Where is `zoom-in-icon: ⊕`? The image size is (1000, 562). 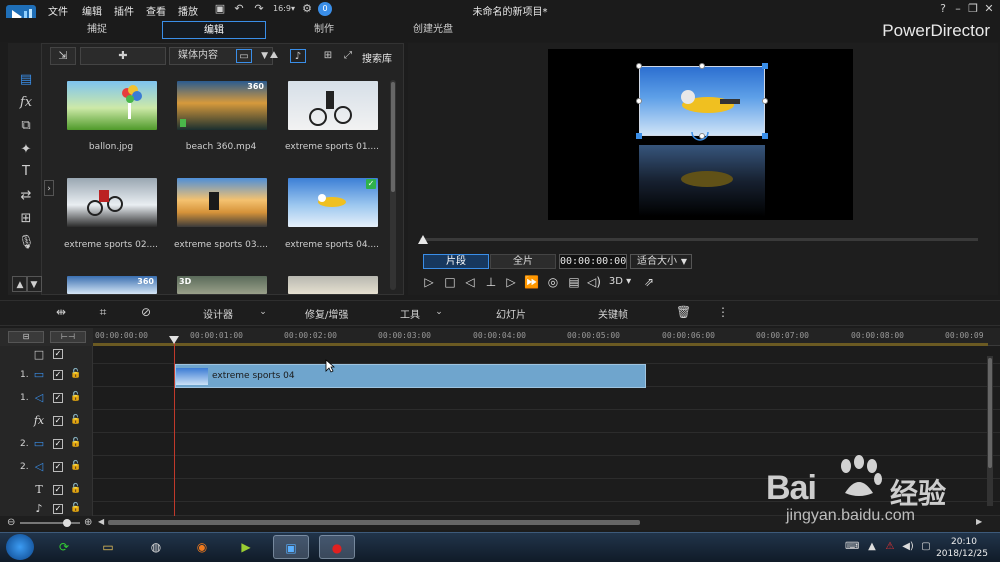
zoom-in-icon: ⊕ is located at coordinates (88, 522).